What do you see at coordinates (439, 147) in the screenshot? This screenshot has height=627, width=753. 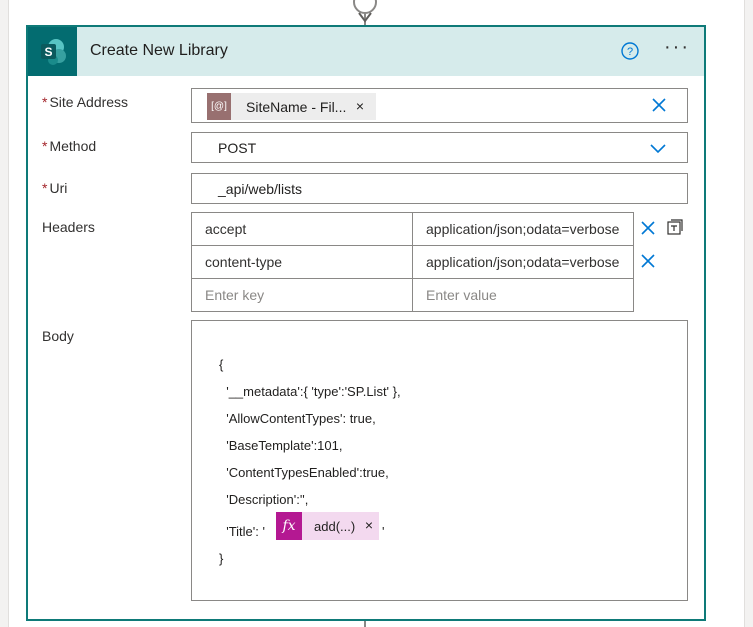 I see `method-dropdown: POST` at bounding box center [439, 147].